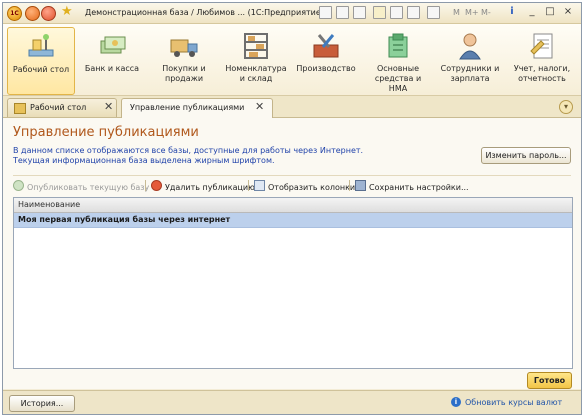 The width and height of the screenshot is (586, 419). What do you see at coordinates (398, 46) in the screenshot?
I see `fixed-assets-icon` at bounding box center [398, 46].